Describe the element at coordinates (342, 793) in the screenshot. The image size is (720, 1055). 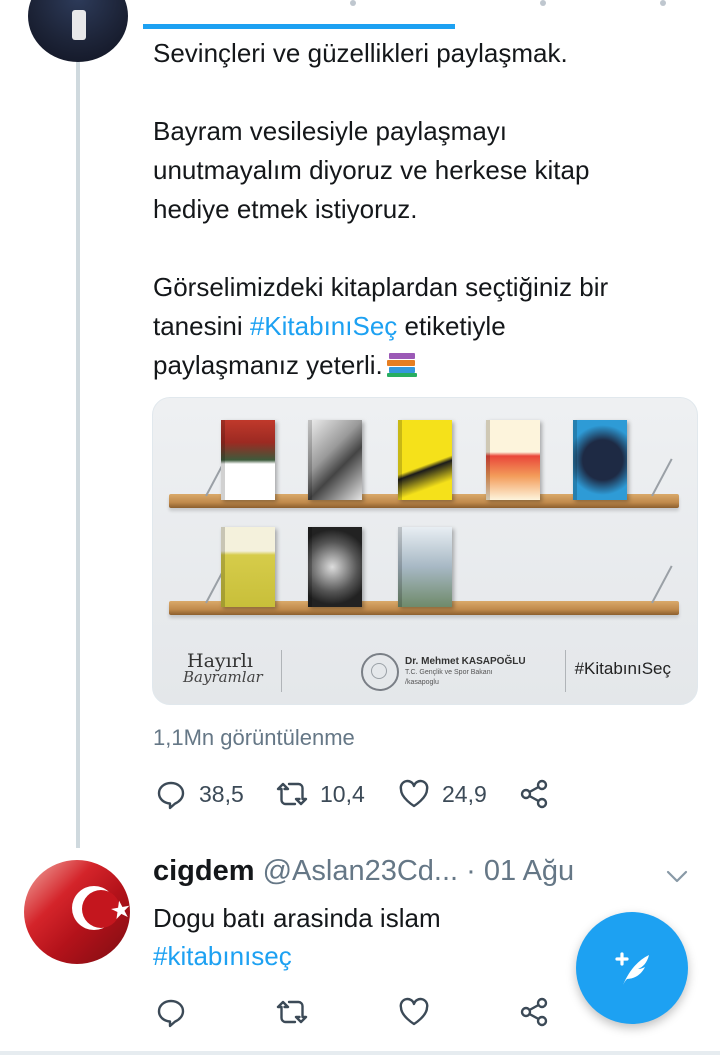
I see `retweet-count: 10,4` at that location.